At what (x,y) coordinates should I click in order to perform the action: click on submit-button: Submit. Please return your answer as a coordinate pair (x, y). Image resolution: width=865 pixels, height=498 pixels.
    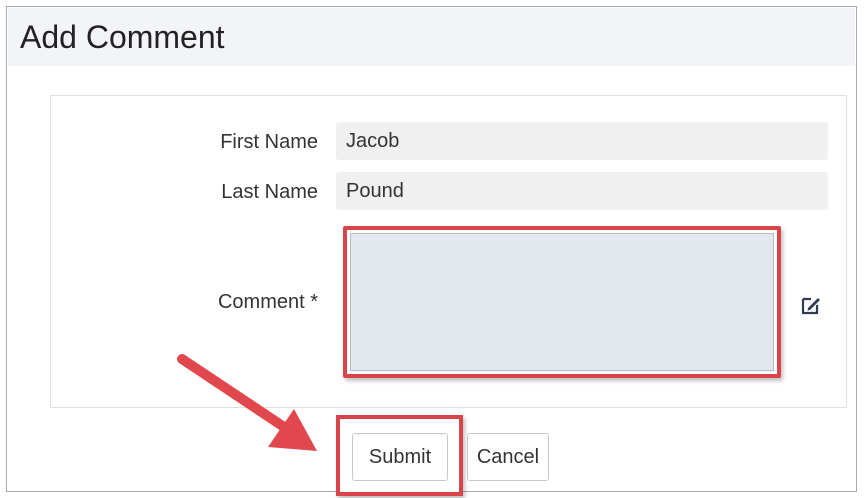
    Looking at the image, I should click on (400, 457).